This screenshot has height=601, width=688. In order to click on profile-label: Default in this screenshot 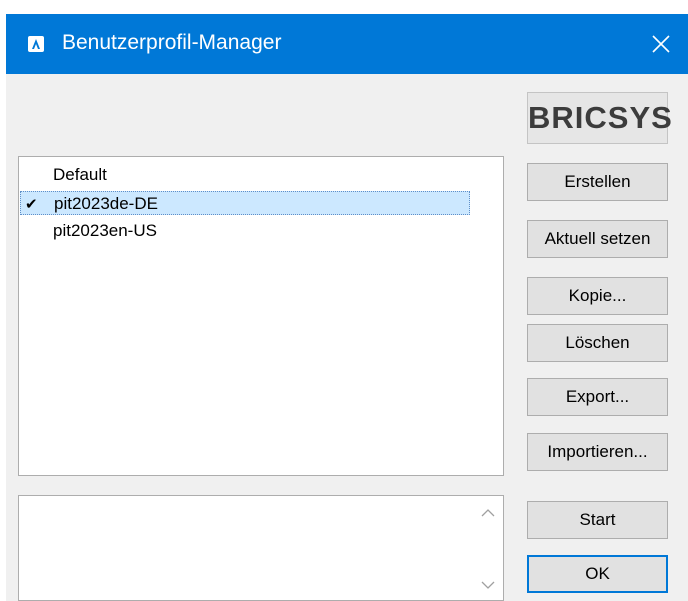, I will do `click(80, 174)`.